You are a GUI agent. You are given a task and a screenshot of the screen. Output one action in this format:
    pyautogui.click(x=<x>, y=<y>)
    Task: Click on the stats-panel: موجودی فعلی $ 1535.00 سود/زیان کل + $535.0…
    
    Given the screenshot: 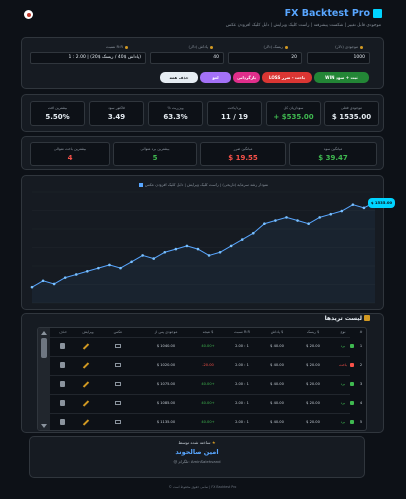 What is the action you would take?
    pyautogui.click(x=202, y=113)
    